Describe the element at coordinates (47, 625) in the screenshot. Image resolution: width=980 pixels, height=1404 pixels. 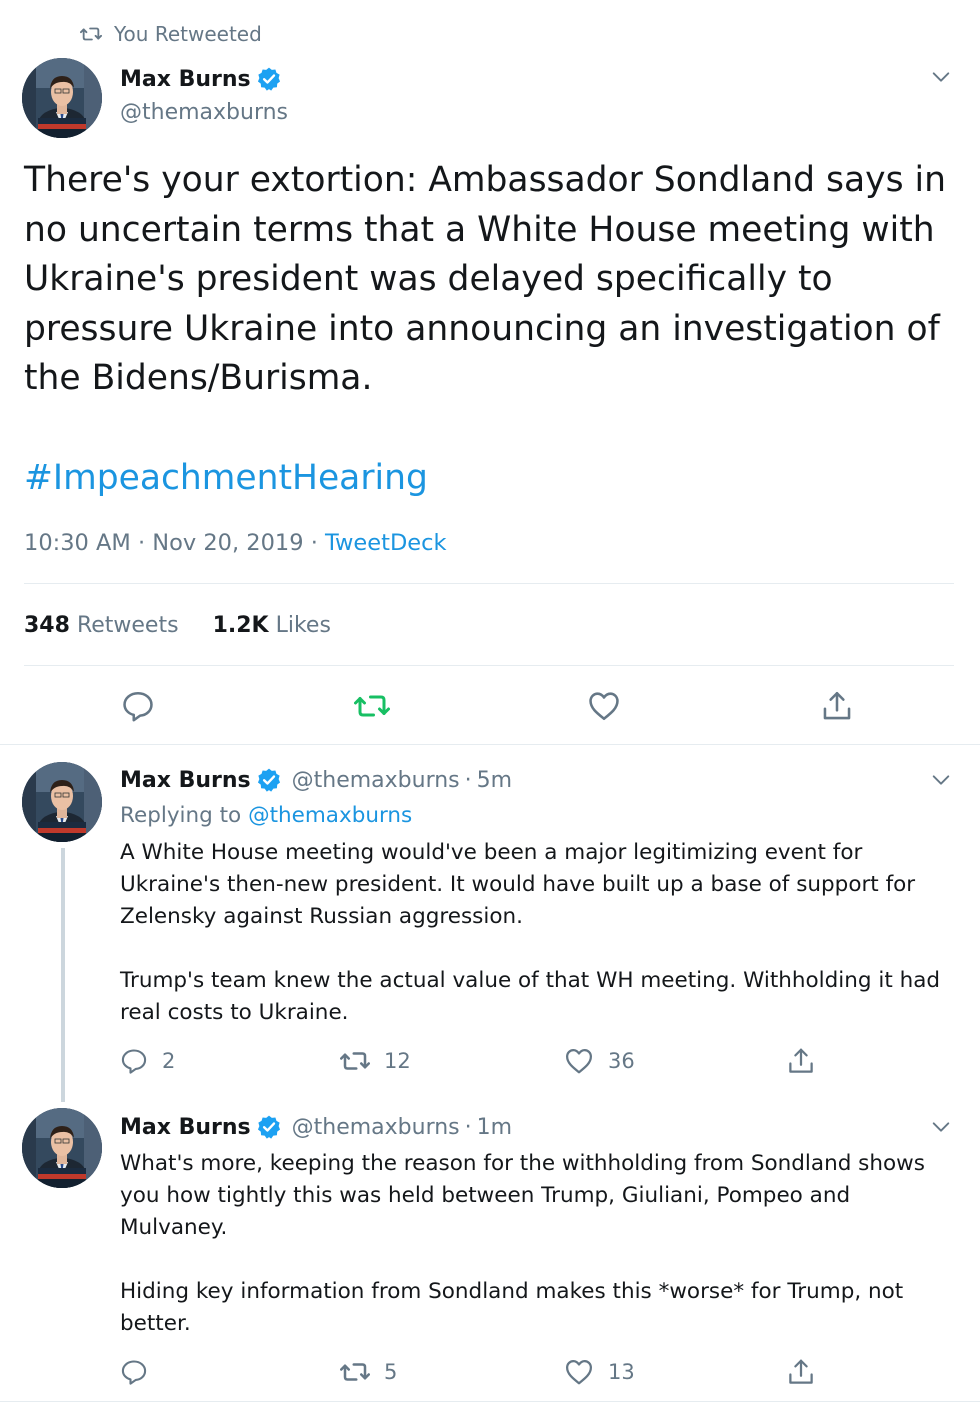
I see `retweets-count: 348` at that location.